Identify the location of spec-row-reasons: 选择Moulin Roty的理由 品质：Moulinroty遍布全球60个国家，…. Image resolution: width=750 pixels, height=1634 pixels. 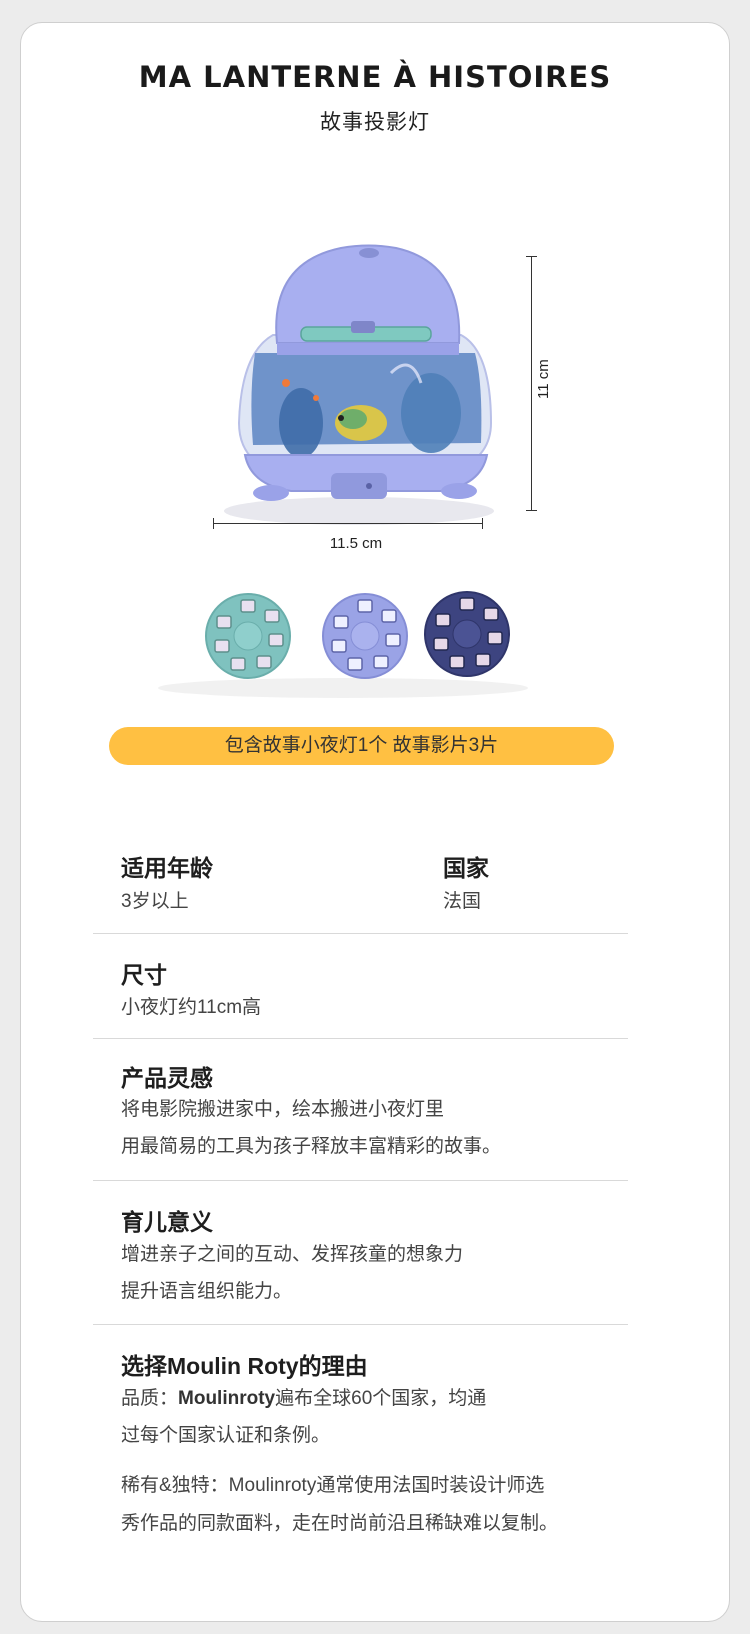
(360, 1444).